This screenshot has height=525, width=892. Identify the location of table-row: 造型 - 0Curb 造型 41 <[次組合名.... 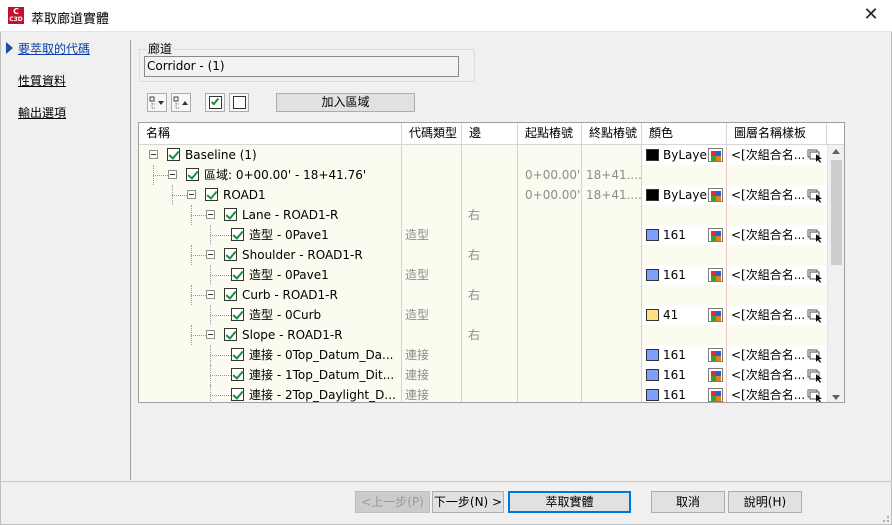
(483, 315).